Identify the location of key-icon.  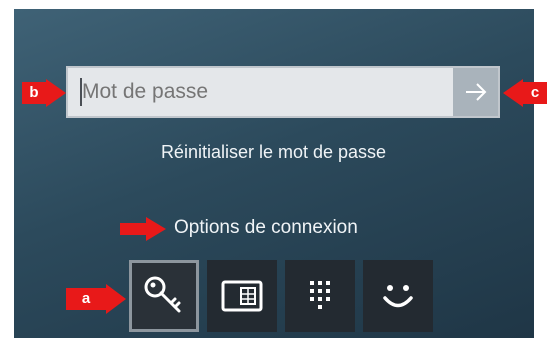
(162, 294).